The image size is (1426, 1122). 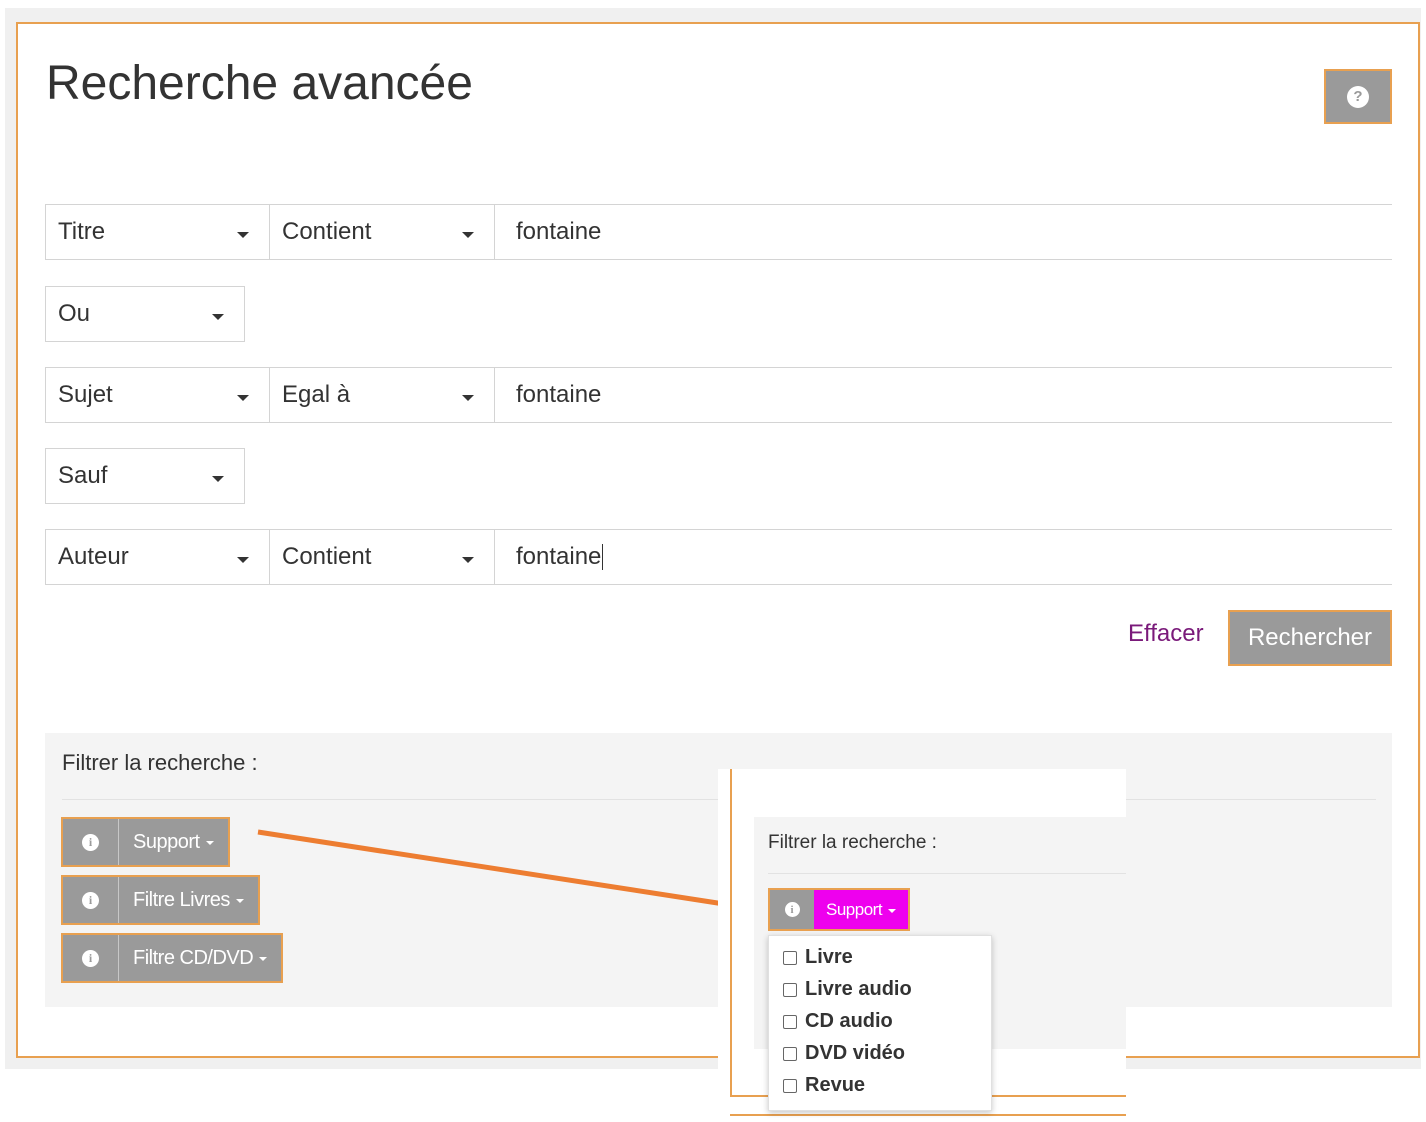 What do you see at coordinates (943, 232) in the screenshot?
I see `search-term-input-1: fontaine` at bounding box center [943, 232].